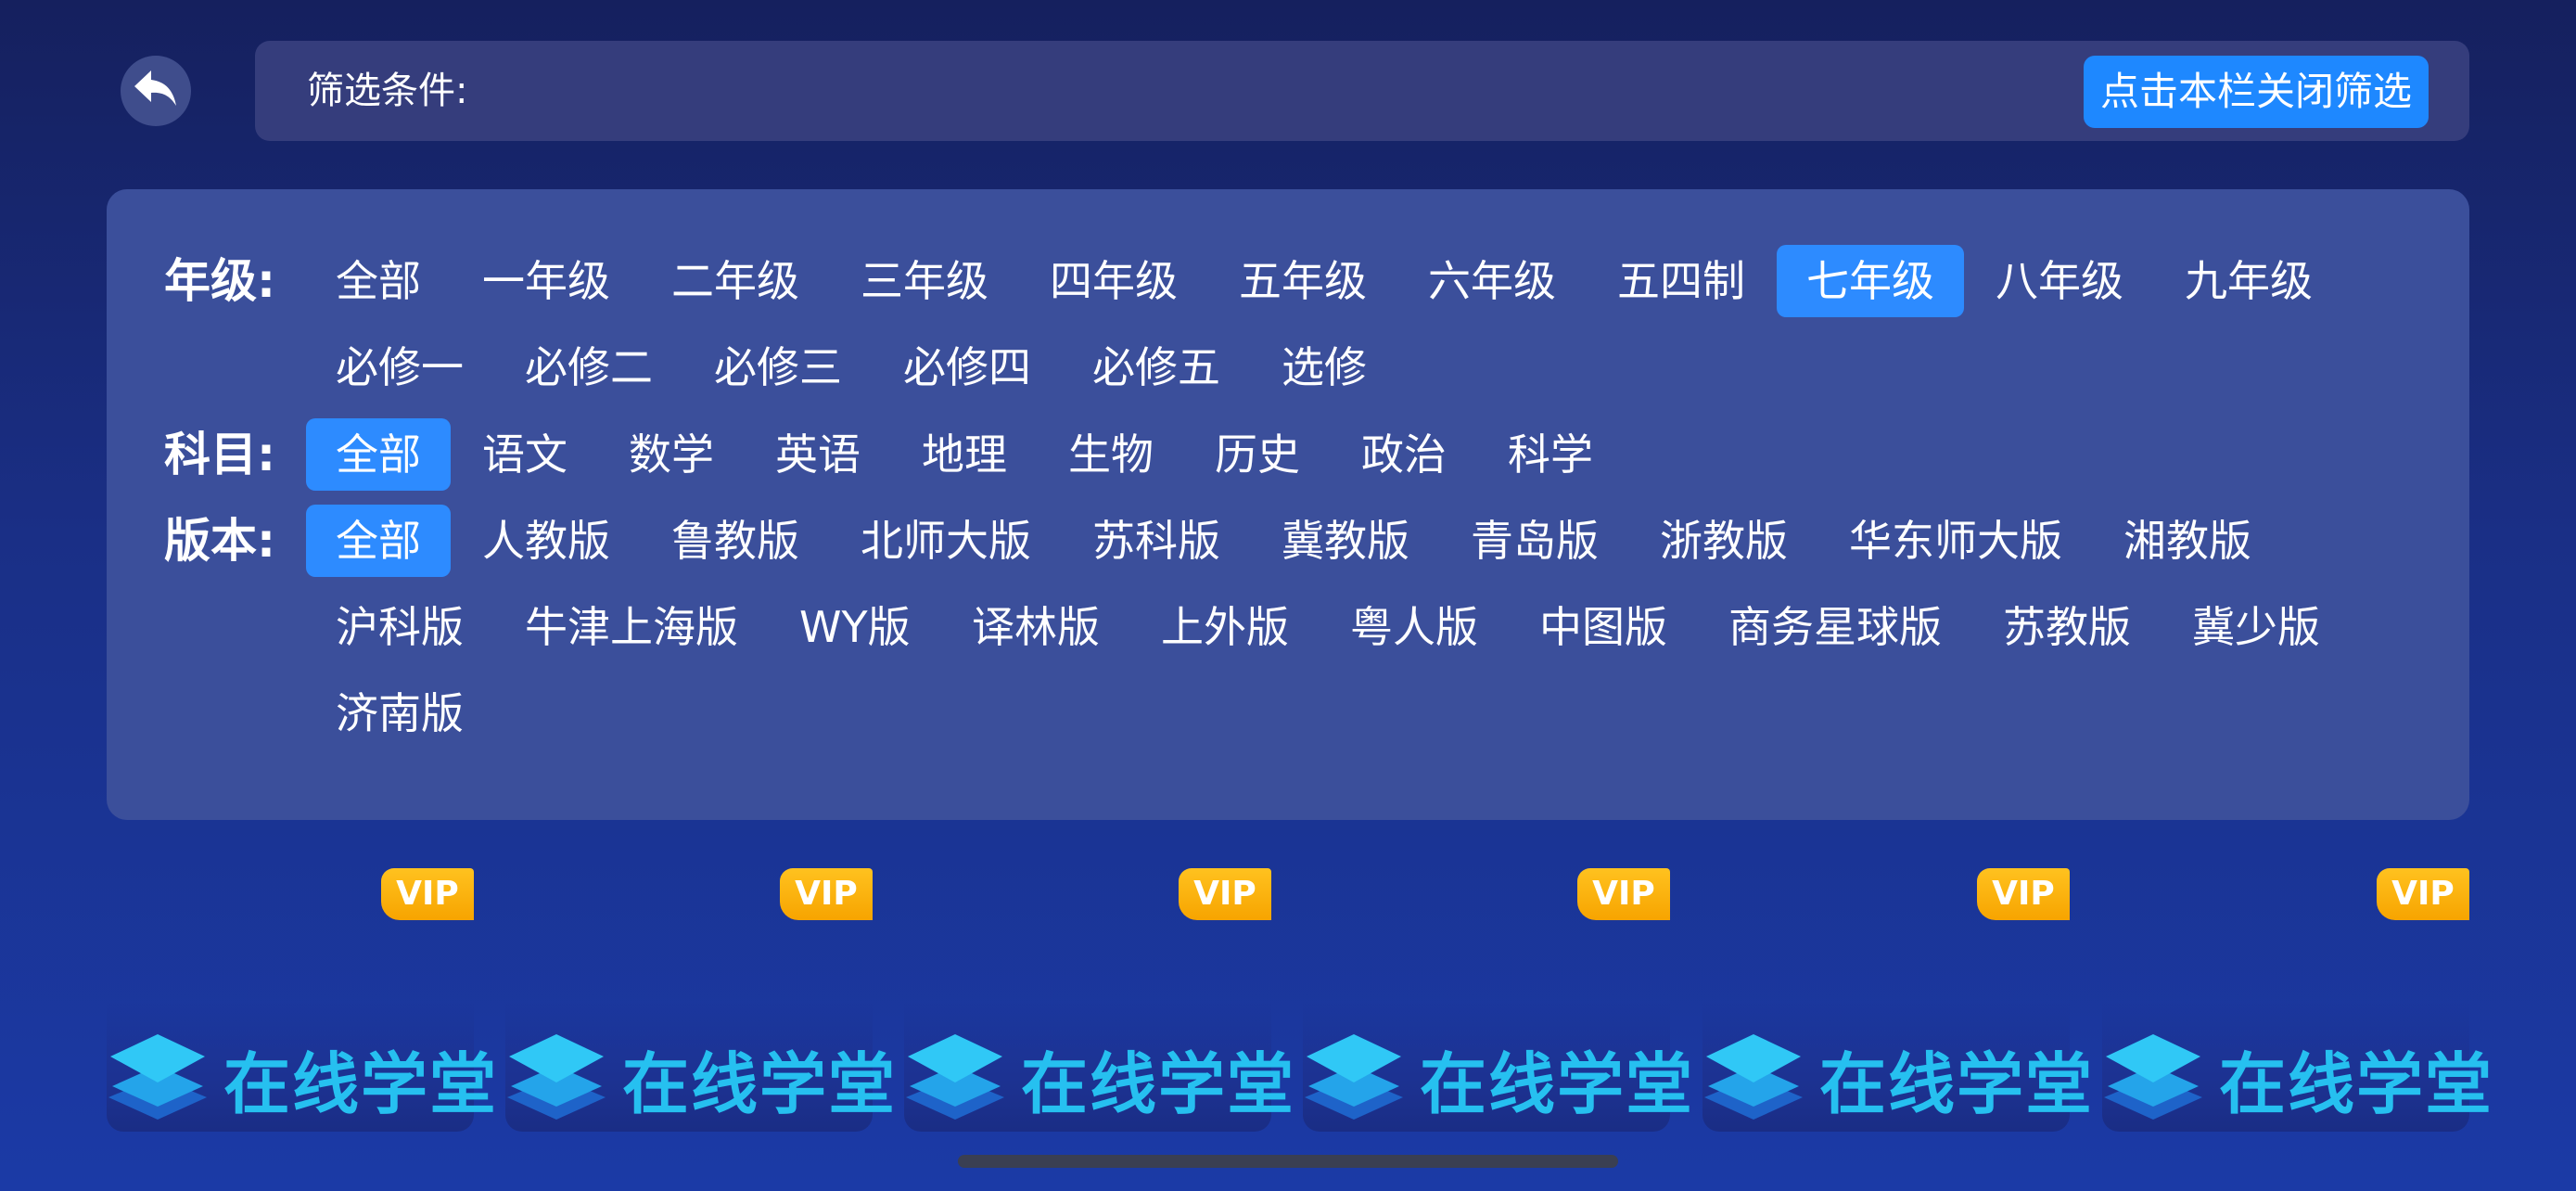  What do you see at coordinates (388, 91) in the screenshot?
I see `filter-title: 筛选条件:` at bounding box center [388, 91].